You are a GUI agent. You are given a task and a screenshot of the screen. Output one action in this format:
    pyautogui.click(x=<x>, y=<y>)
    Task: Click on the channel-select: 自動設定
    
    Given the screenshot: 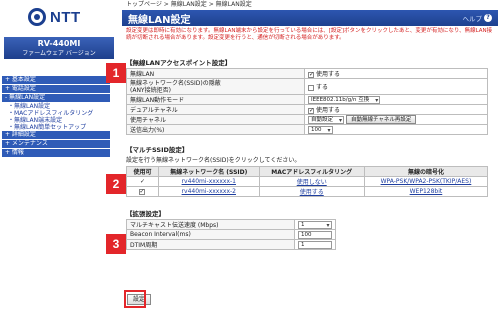 What is the action you would take?
    pyautogui.click(x=326, y=119)
    